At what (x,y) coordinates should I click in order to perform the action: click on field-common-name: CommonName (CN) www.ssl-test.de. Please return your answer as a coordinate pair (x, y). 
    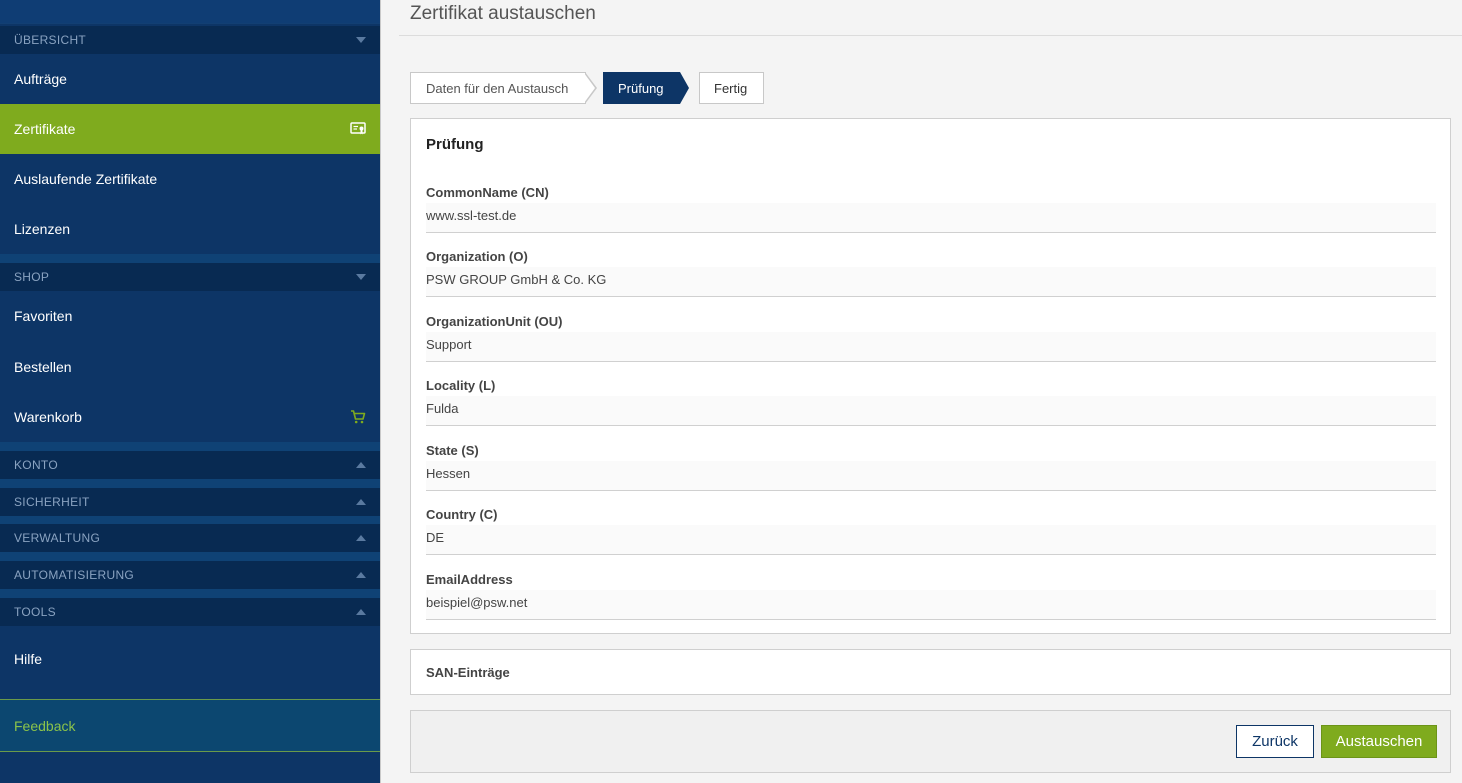
    Looking at the image, I should click on (931, 213).